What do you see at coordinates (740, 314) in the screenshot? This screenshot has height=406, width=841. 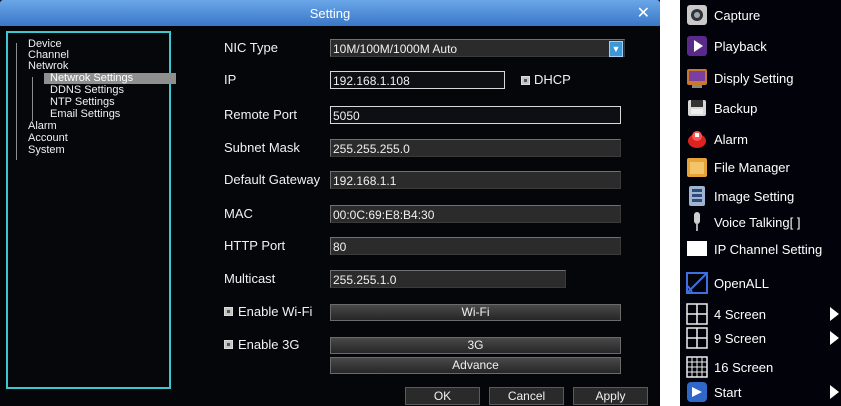 I see `menu-item-label: 4 Screen` at bounding box center [740, 314].